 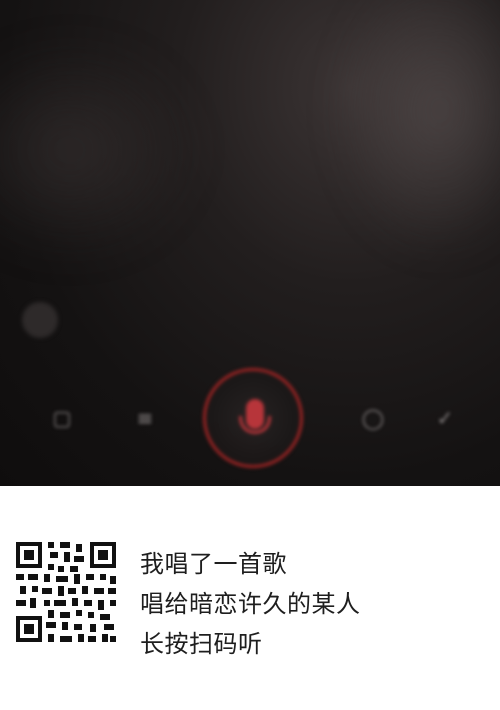 I want to click on share-text-line: 我唱了一首歌, so click(x=213, y=564).